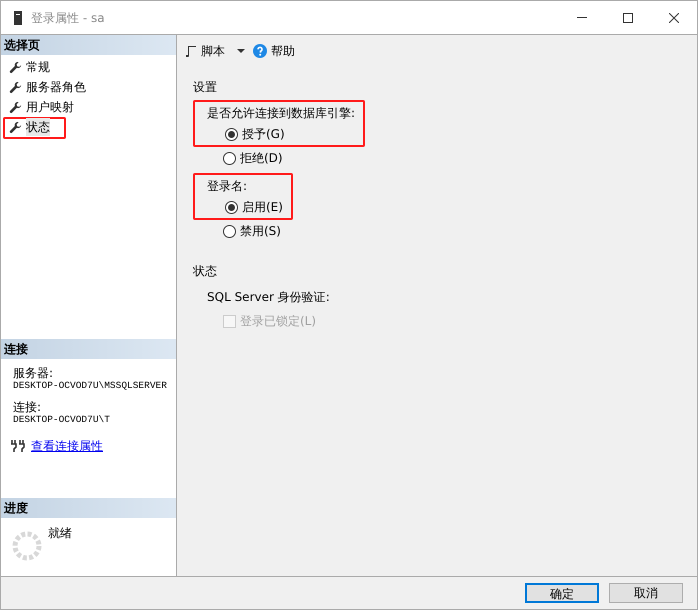 The height and width of the screenshot is (610, 698). What do you see at coordinates (39, 107) in the screenshot?
I see `page-item: 用户映射` at bounding box center [39, 107].